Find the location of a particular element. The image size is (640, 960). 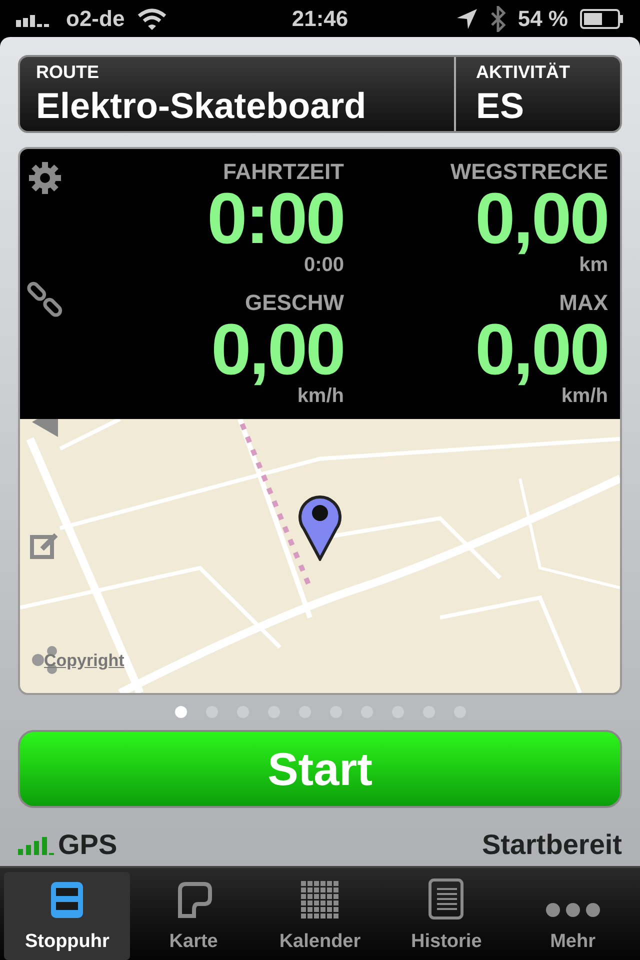

activity-label: AKTIVITÄT is located at coordinates (523, 72).